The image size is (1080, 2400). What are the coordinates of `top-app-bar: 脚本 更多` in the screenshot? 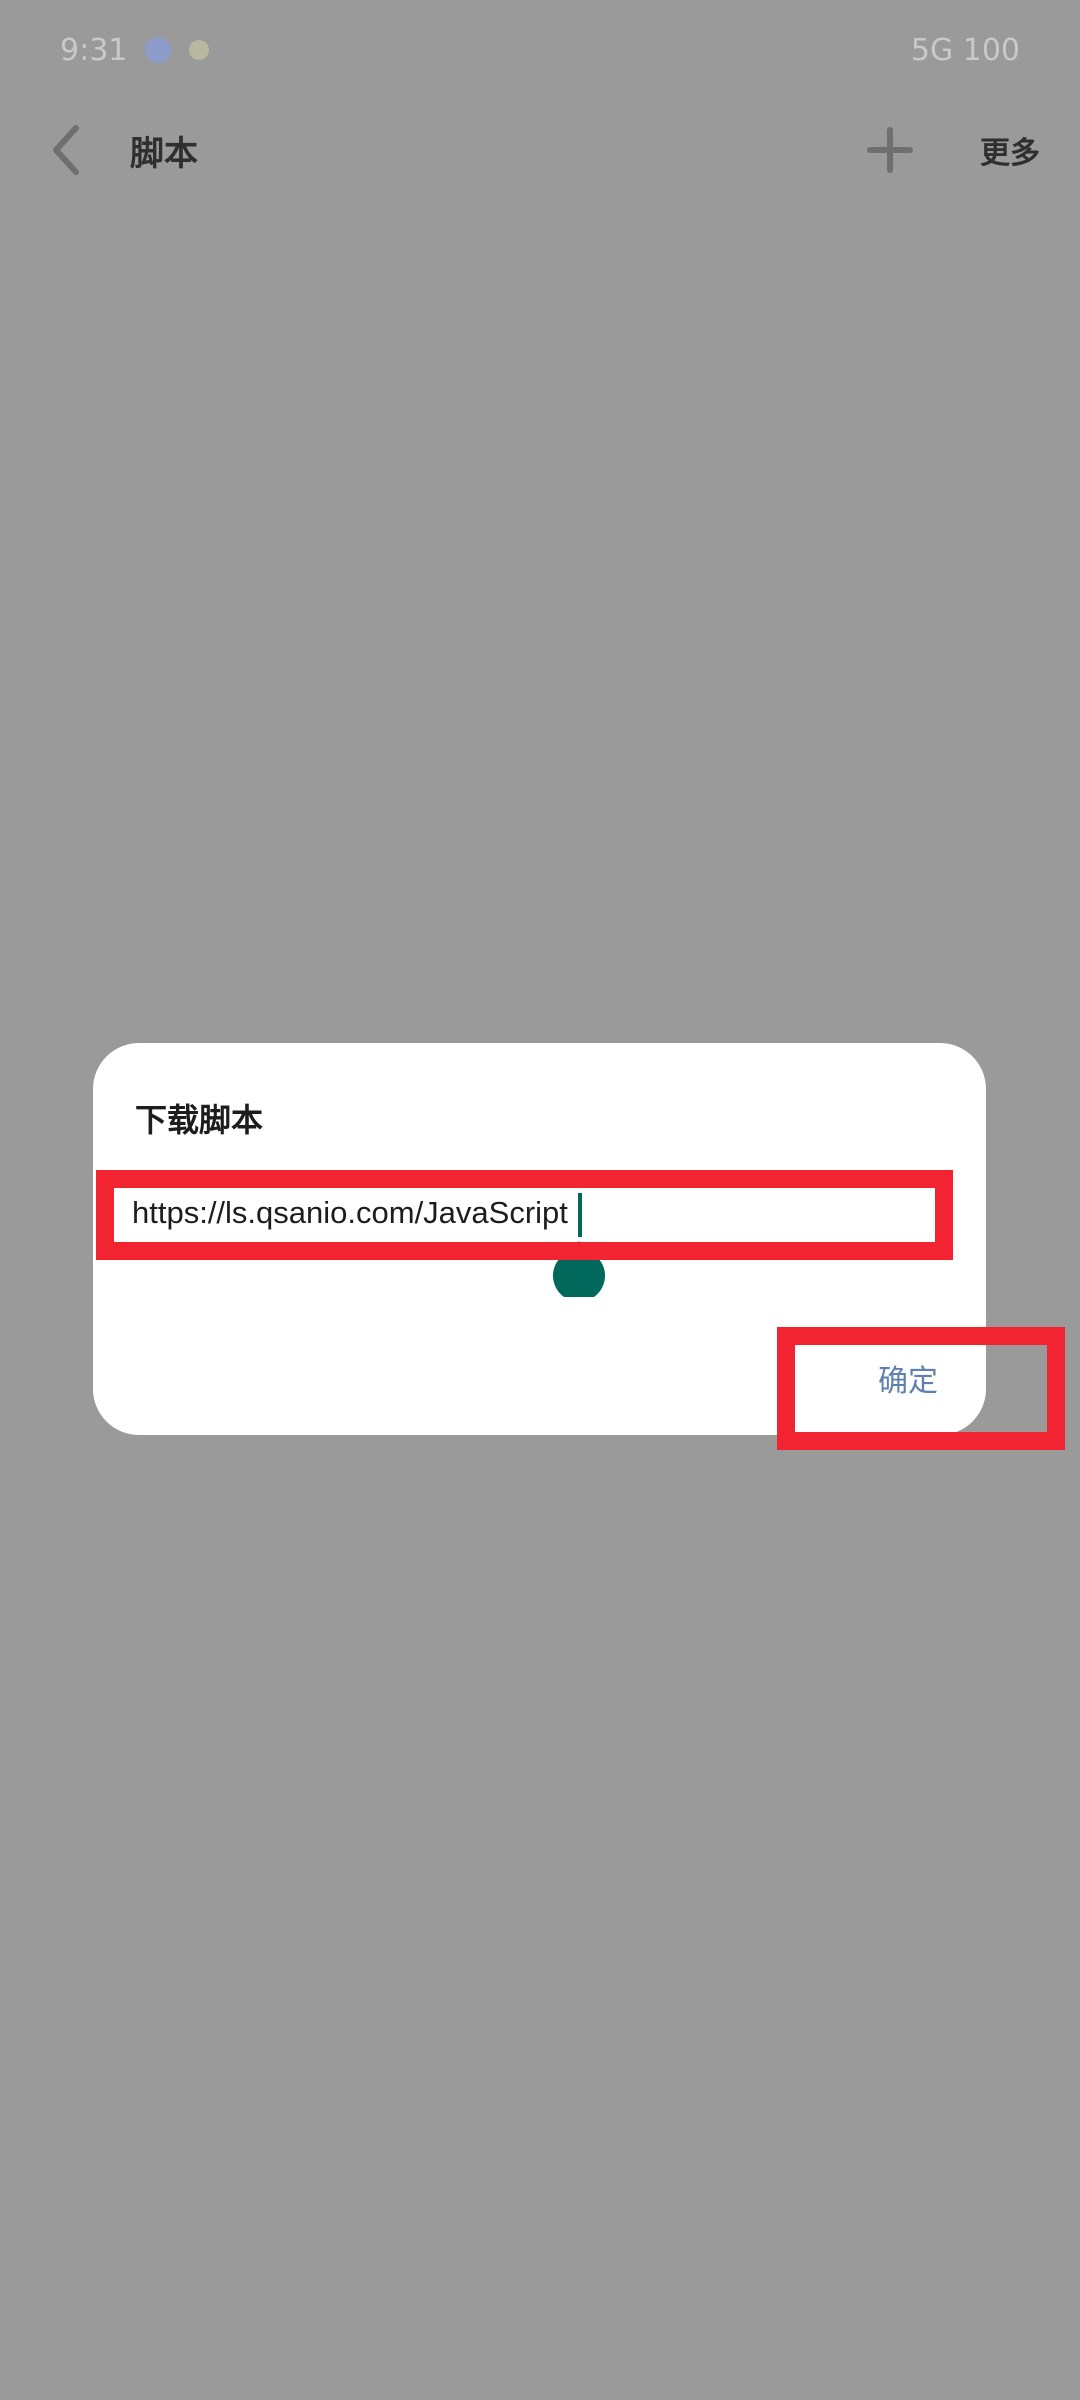 It's located at (540, 150).